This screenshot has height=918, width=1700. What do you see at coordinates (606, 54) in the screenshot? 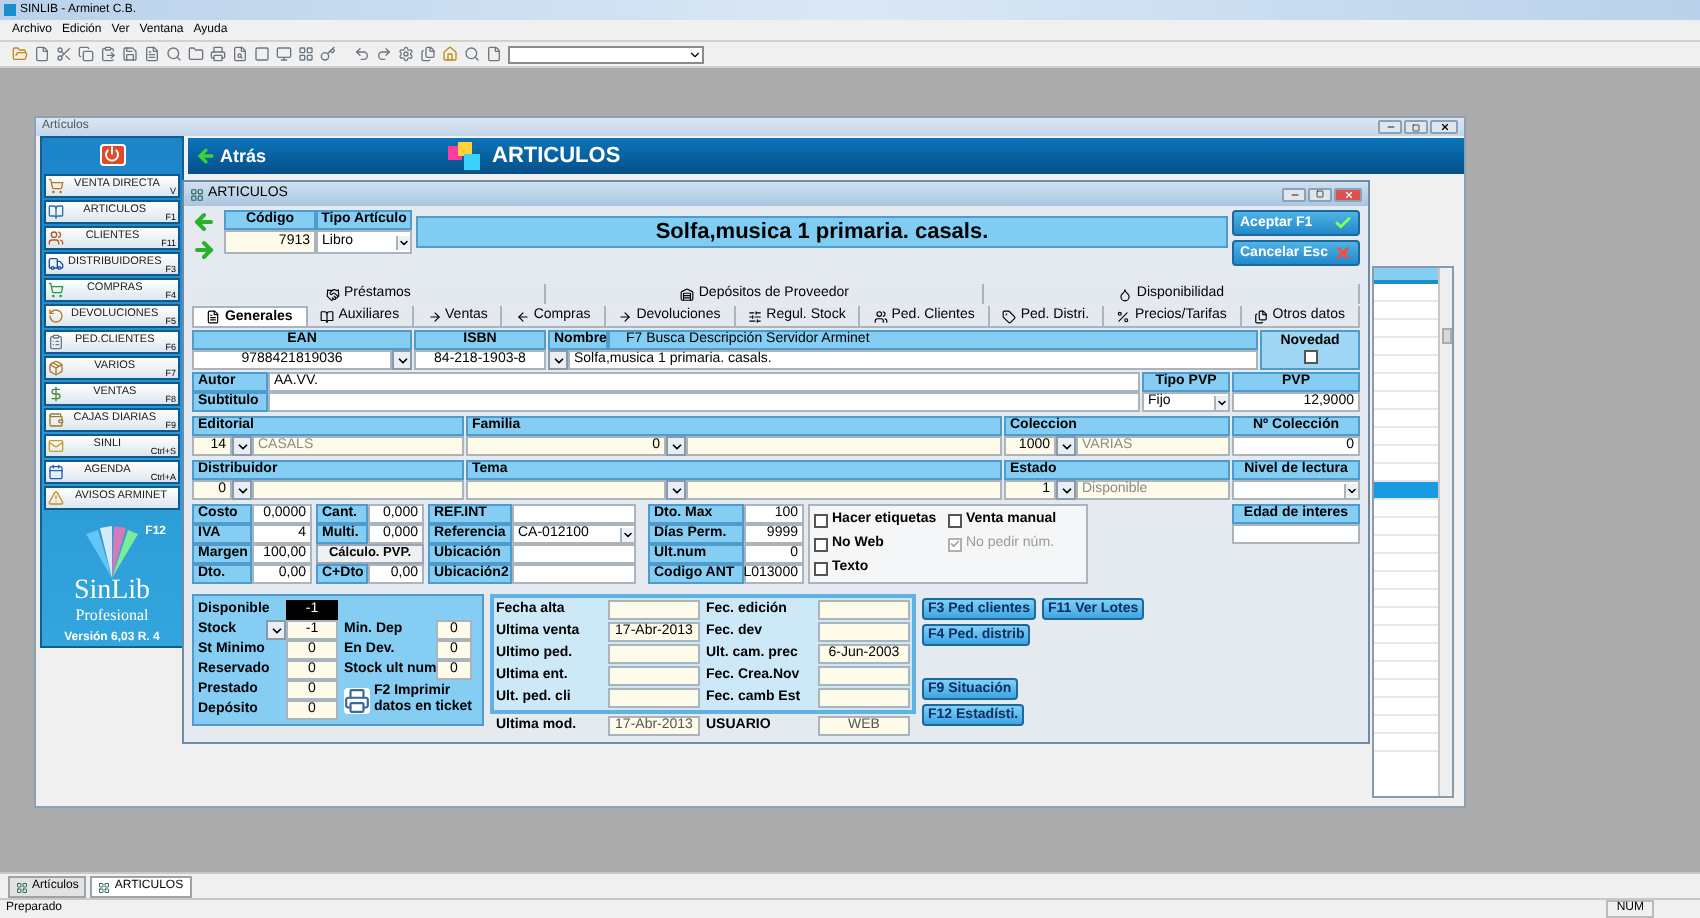
I see `combo-box` at bounding box center [606, 54].